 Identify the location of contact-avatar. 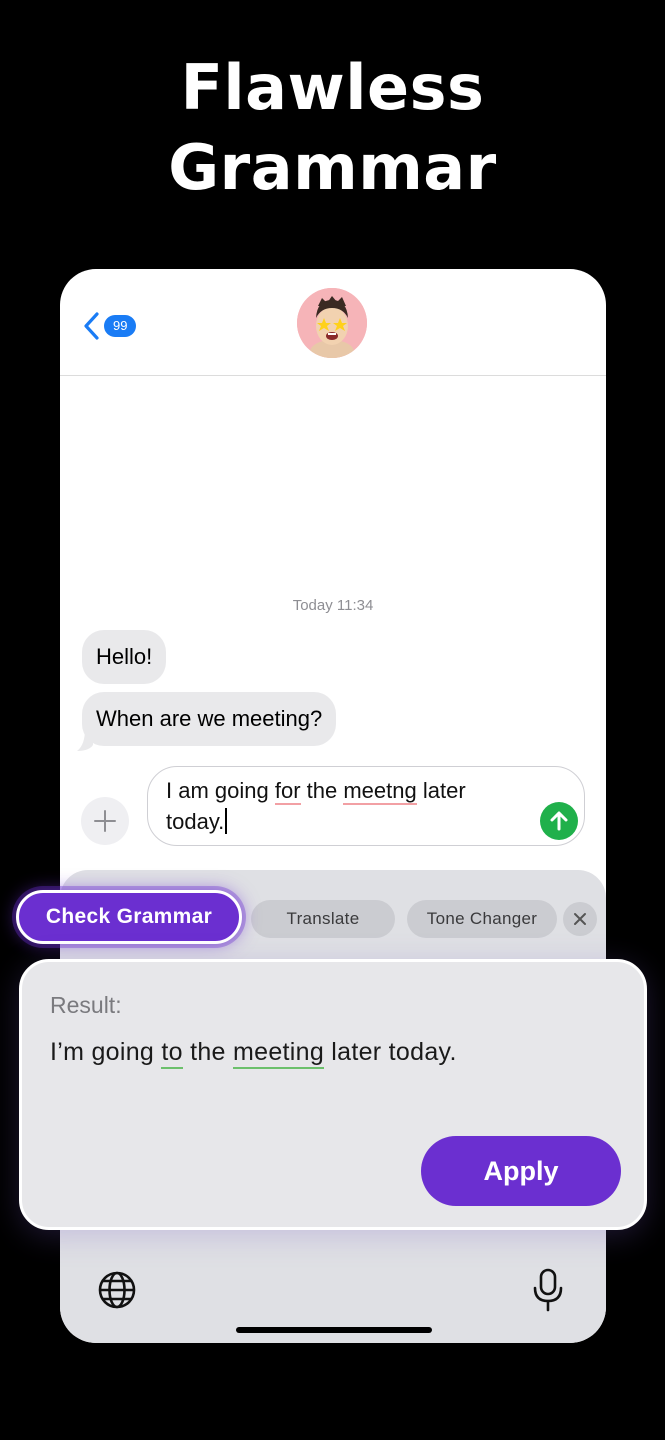
(332, 323).